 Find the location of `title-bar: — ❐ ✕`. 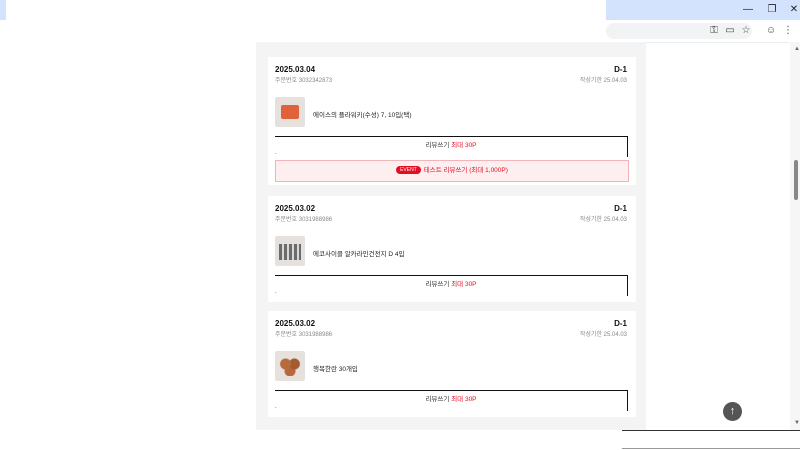

title-bar: — ❐ ✕ is located at coordinates (703, 10).